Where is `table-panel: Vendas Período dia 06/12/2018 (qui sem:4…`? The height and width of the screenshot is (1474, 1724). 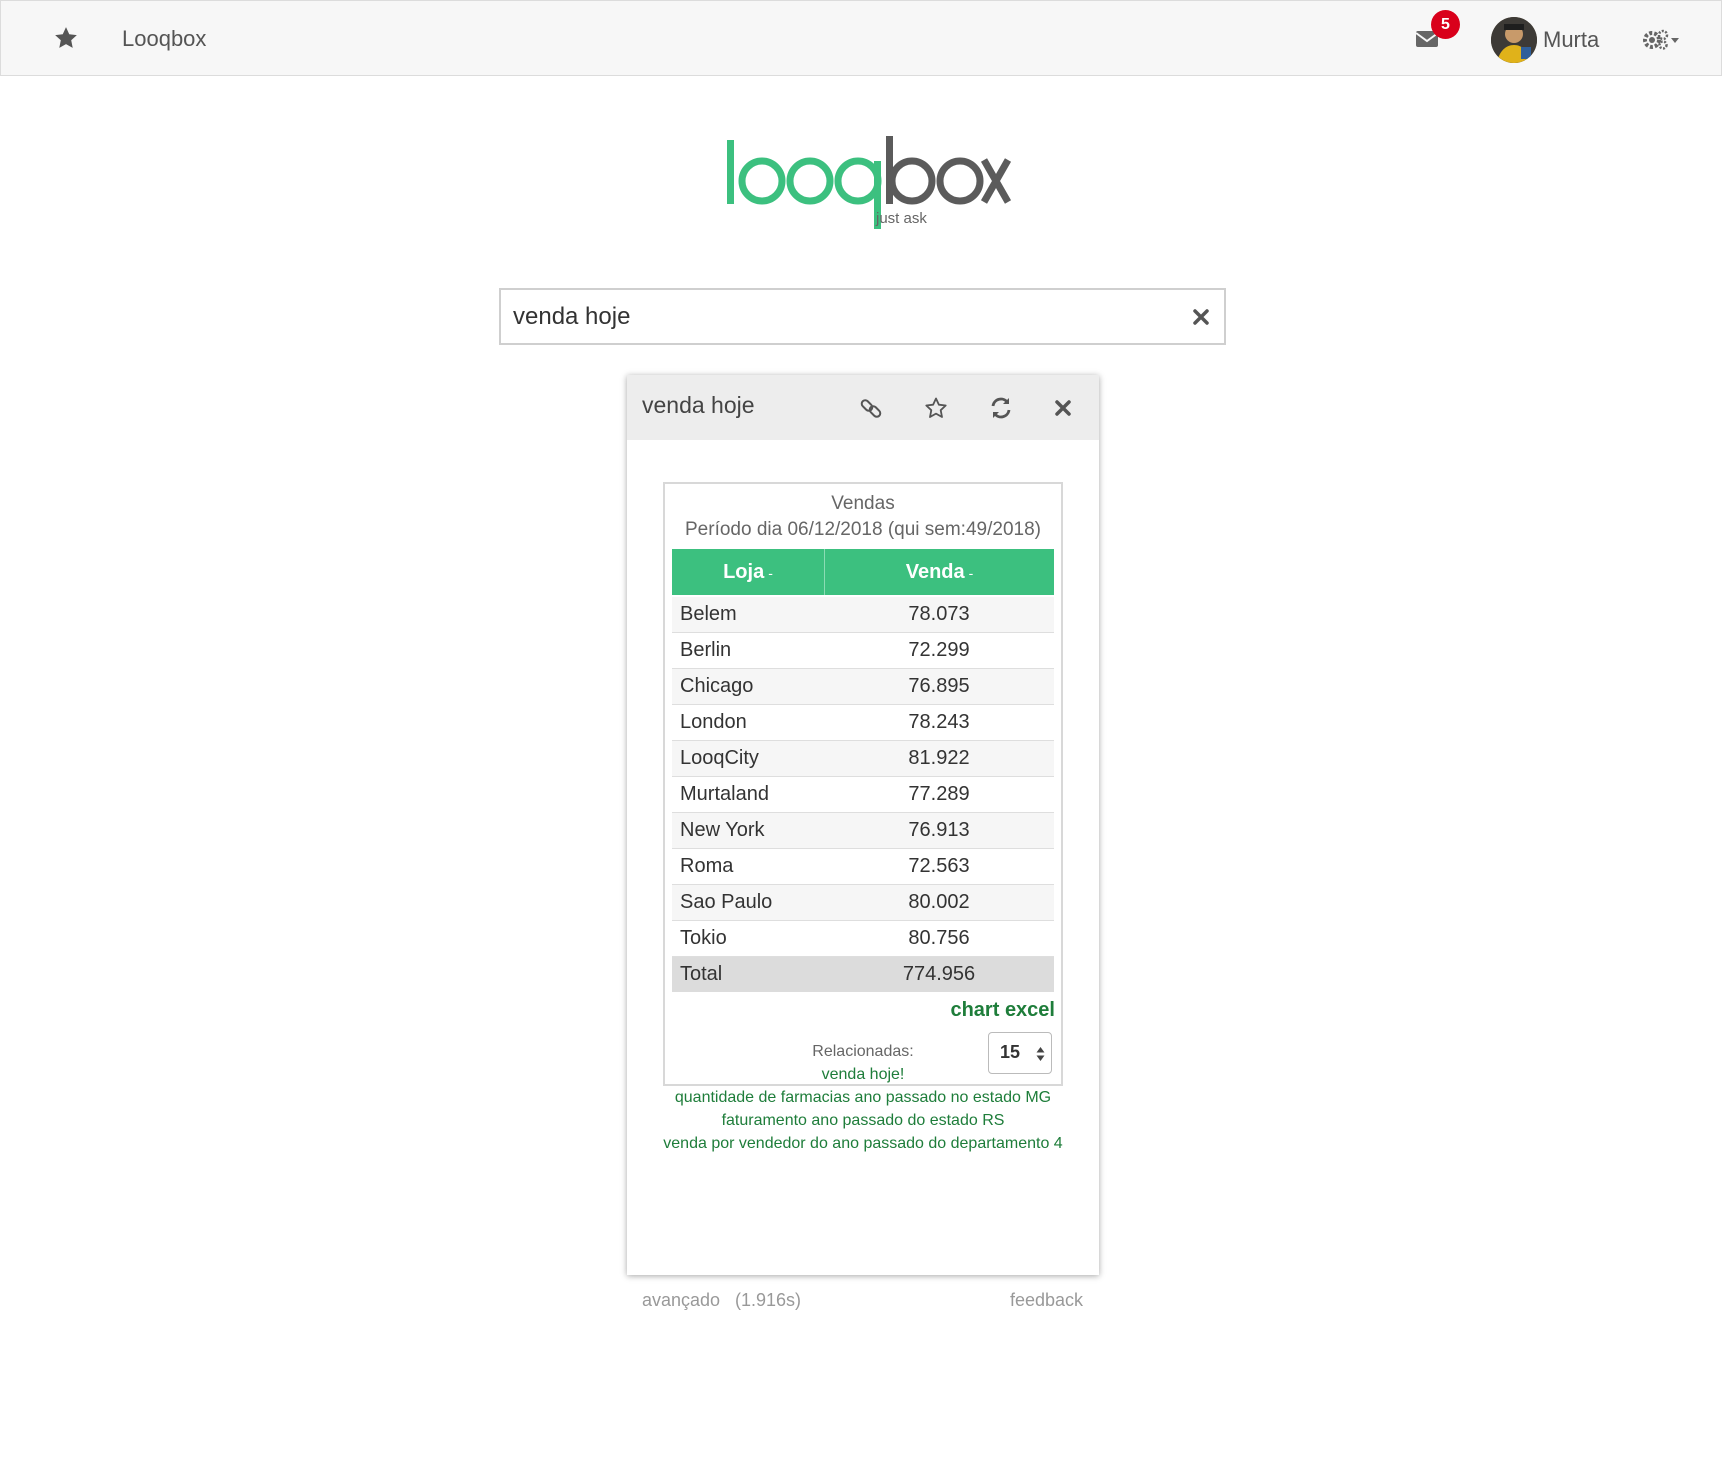
table-panel: Vendas Período dia 06/12/2018 (qui sem:4… is located at coordinates (863, 784).